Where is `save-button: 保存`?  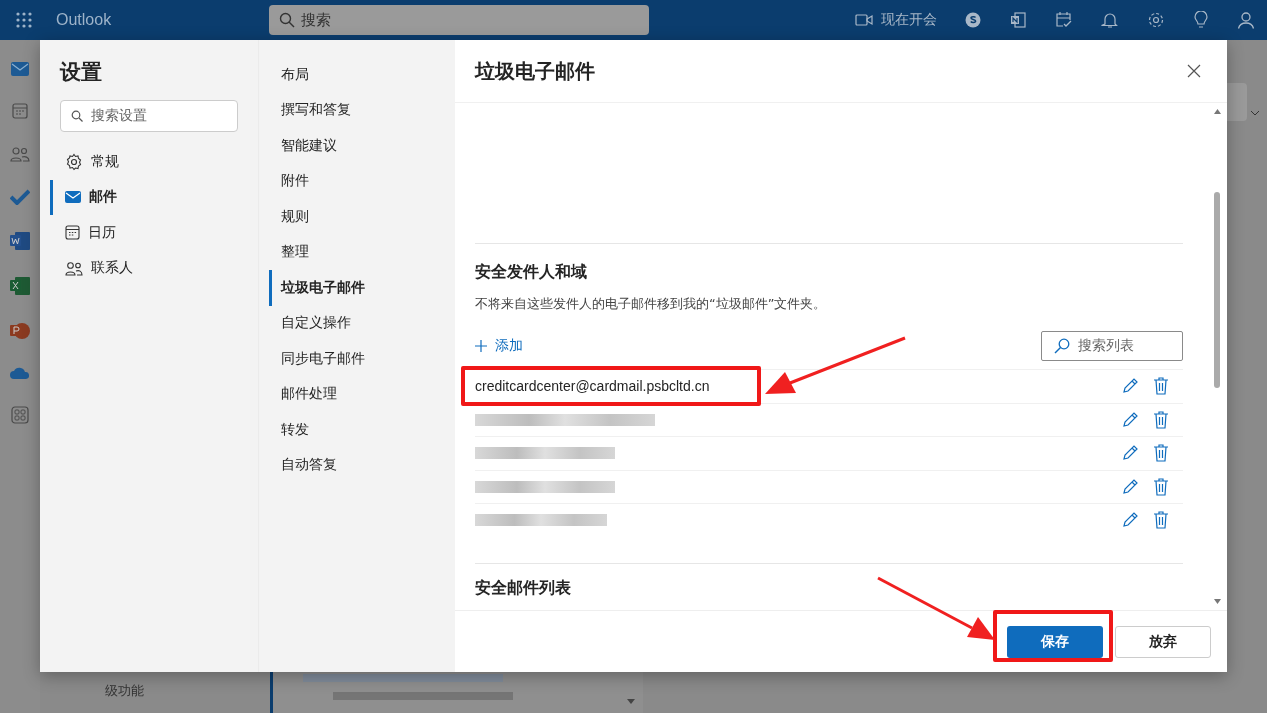 save-button: 保存 is located at coordinates (1055, 641).